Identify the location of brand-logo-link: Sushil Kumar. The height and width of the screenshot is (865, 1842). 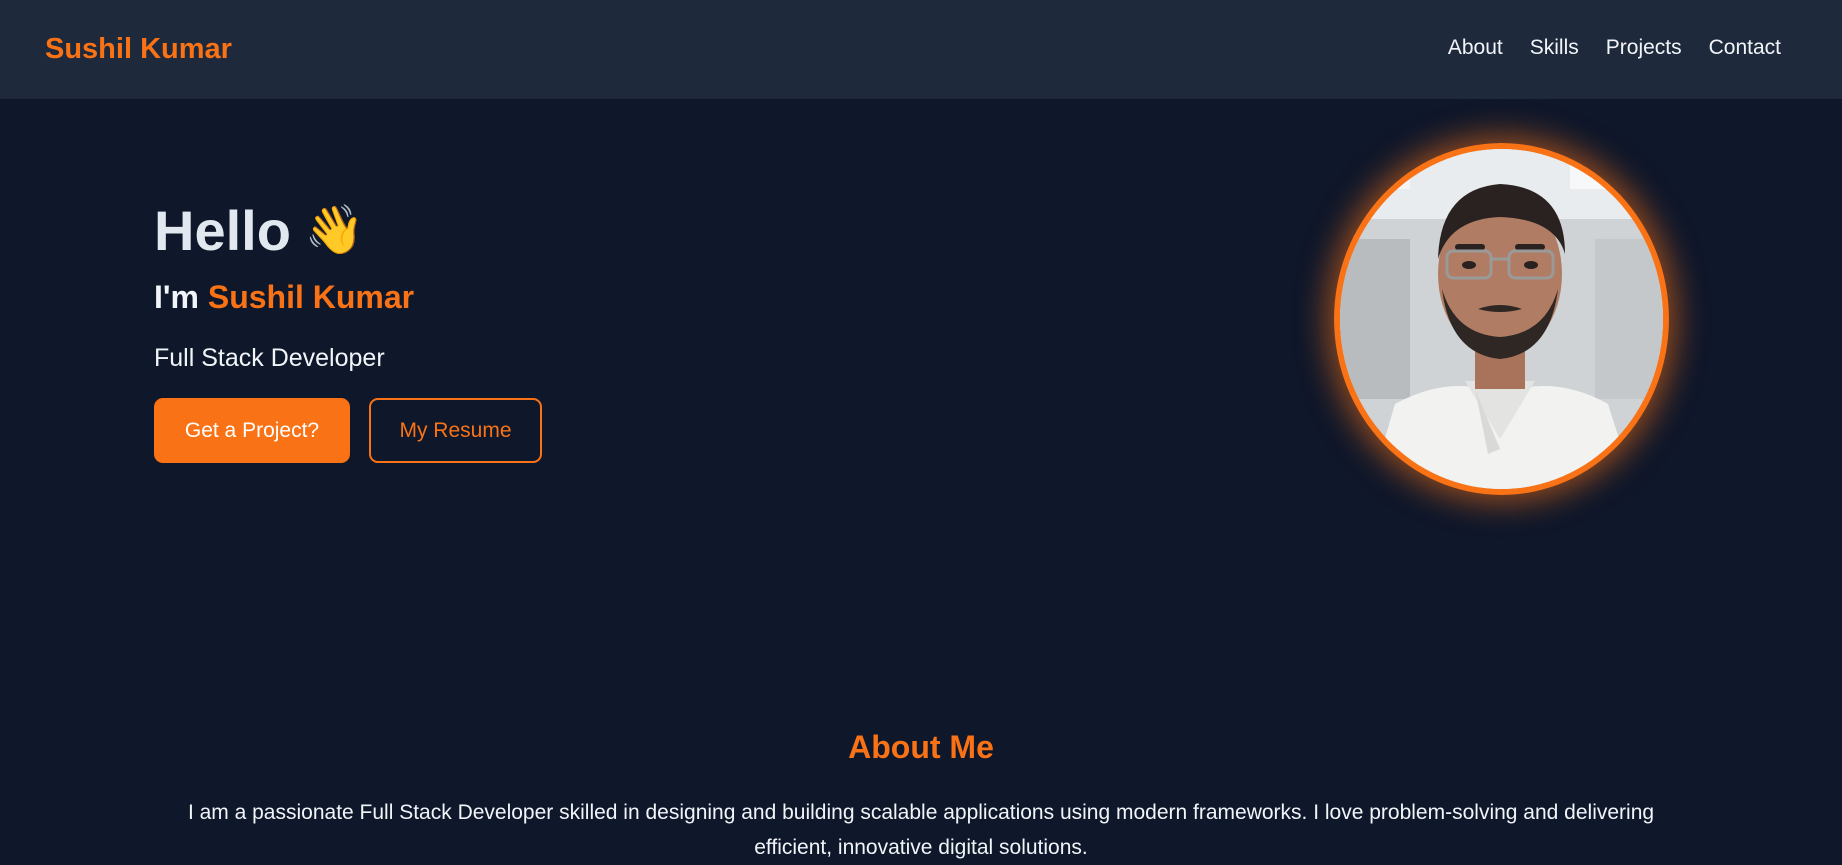
(138, 49).